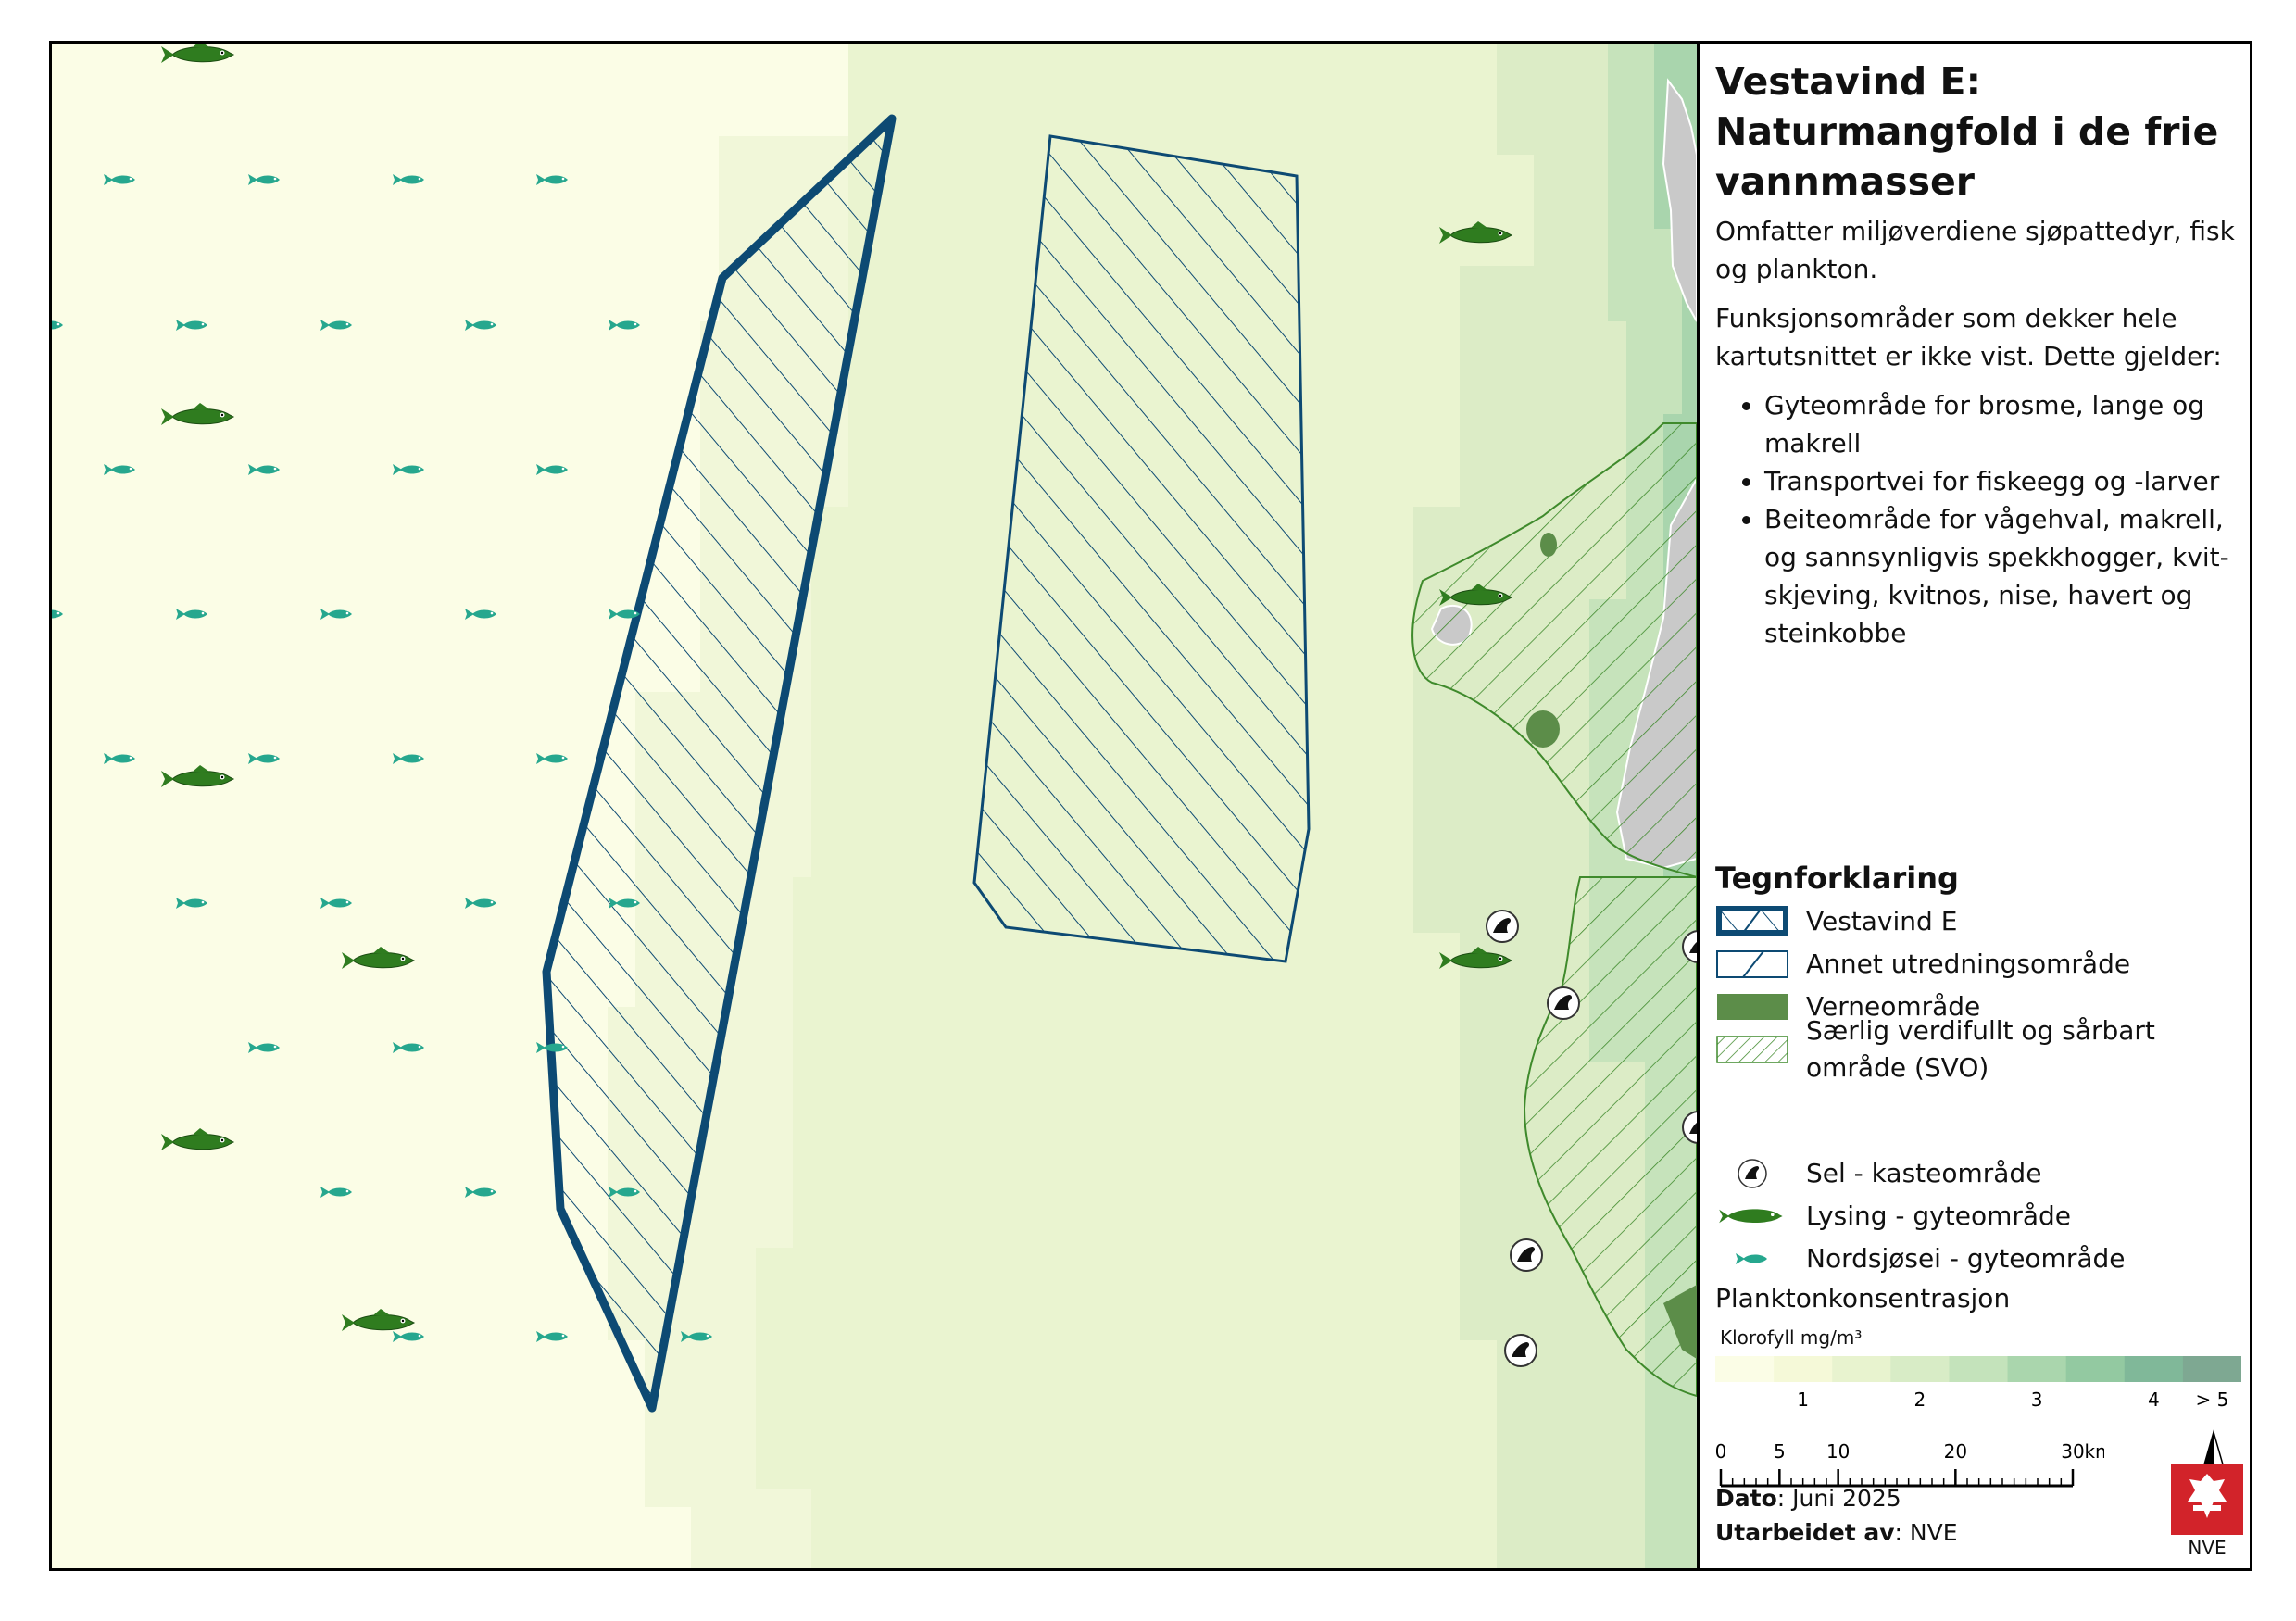 This screenshot has width=2296, height=1621. Describe the element at coordinates (1752, 1216) in the screenshot. I see `hake-fish-icon` at that location.